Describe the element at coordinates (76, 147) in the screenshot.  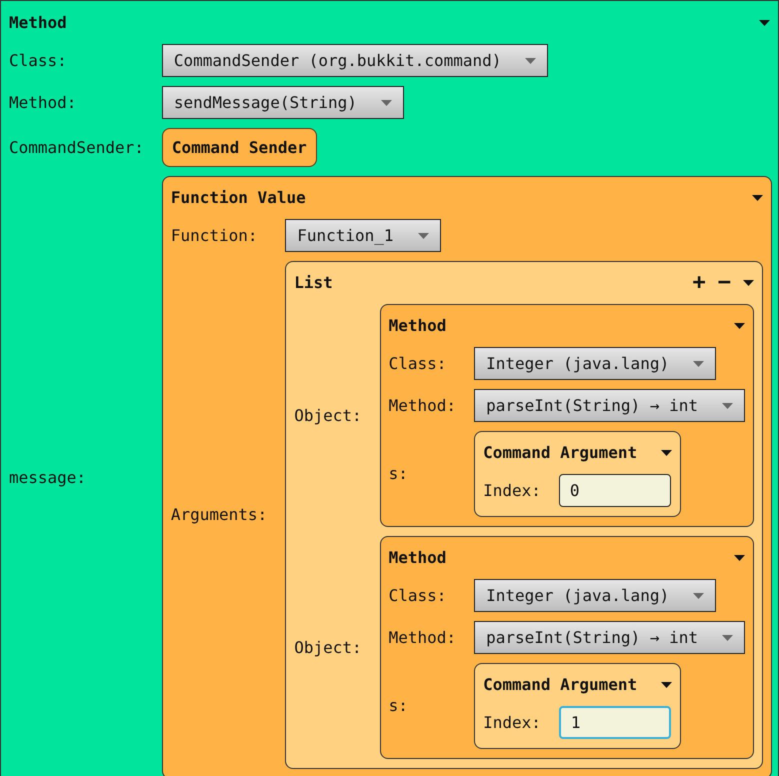
I see `field-label: CommandSender:` at that location.